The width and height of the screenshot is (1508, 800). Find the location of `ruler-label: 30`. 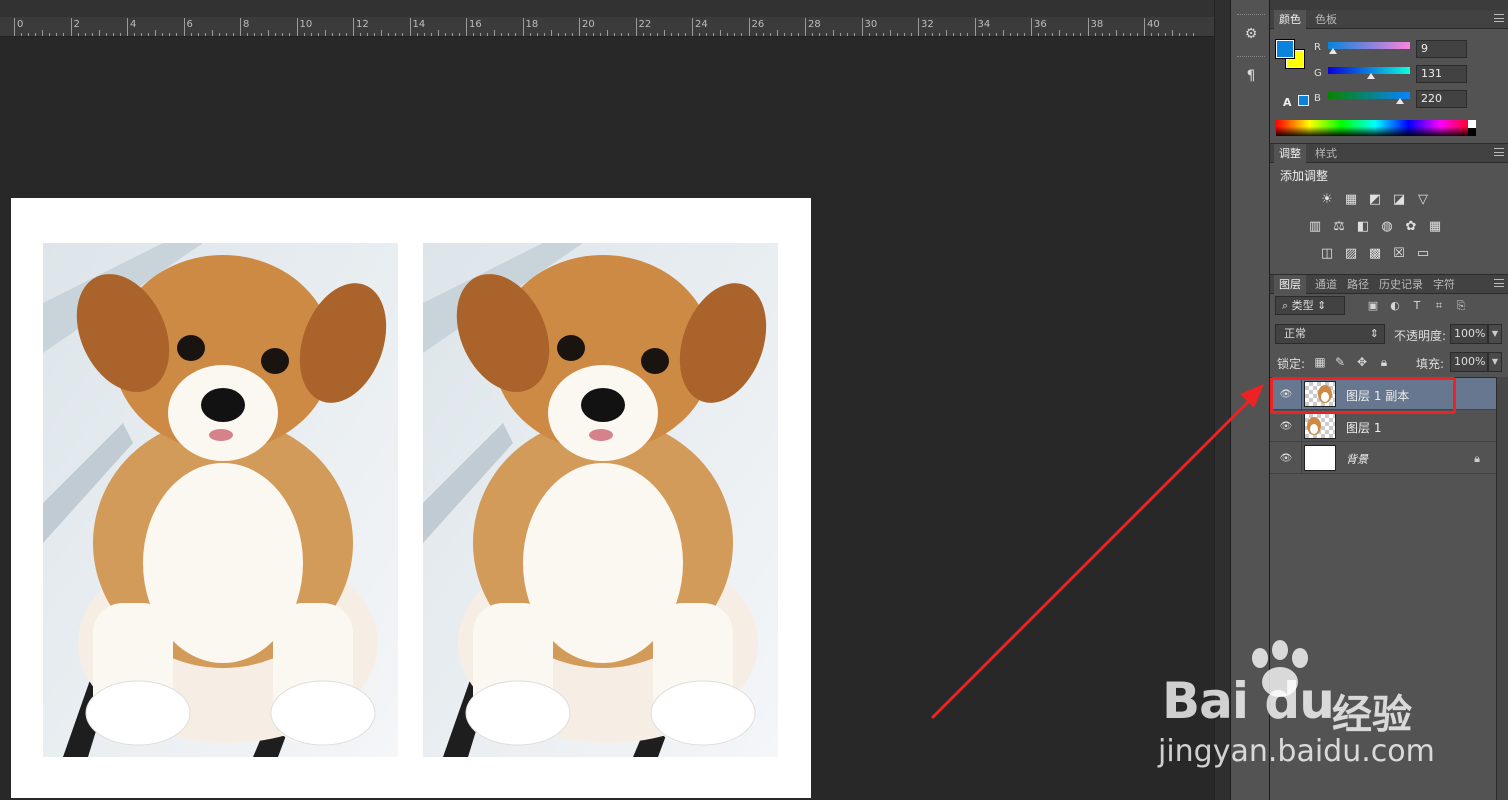

ruler-label: 30 is located at coordinates (871, 24).